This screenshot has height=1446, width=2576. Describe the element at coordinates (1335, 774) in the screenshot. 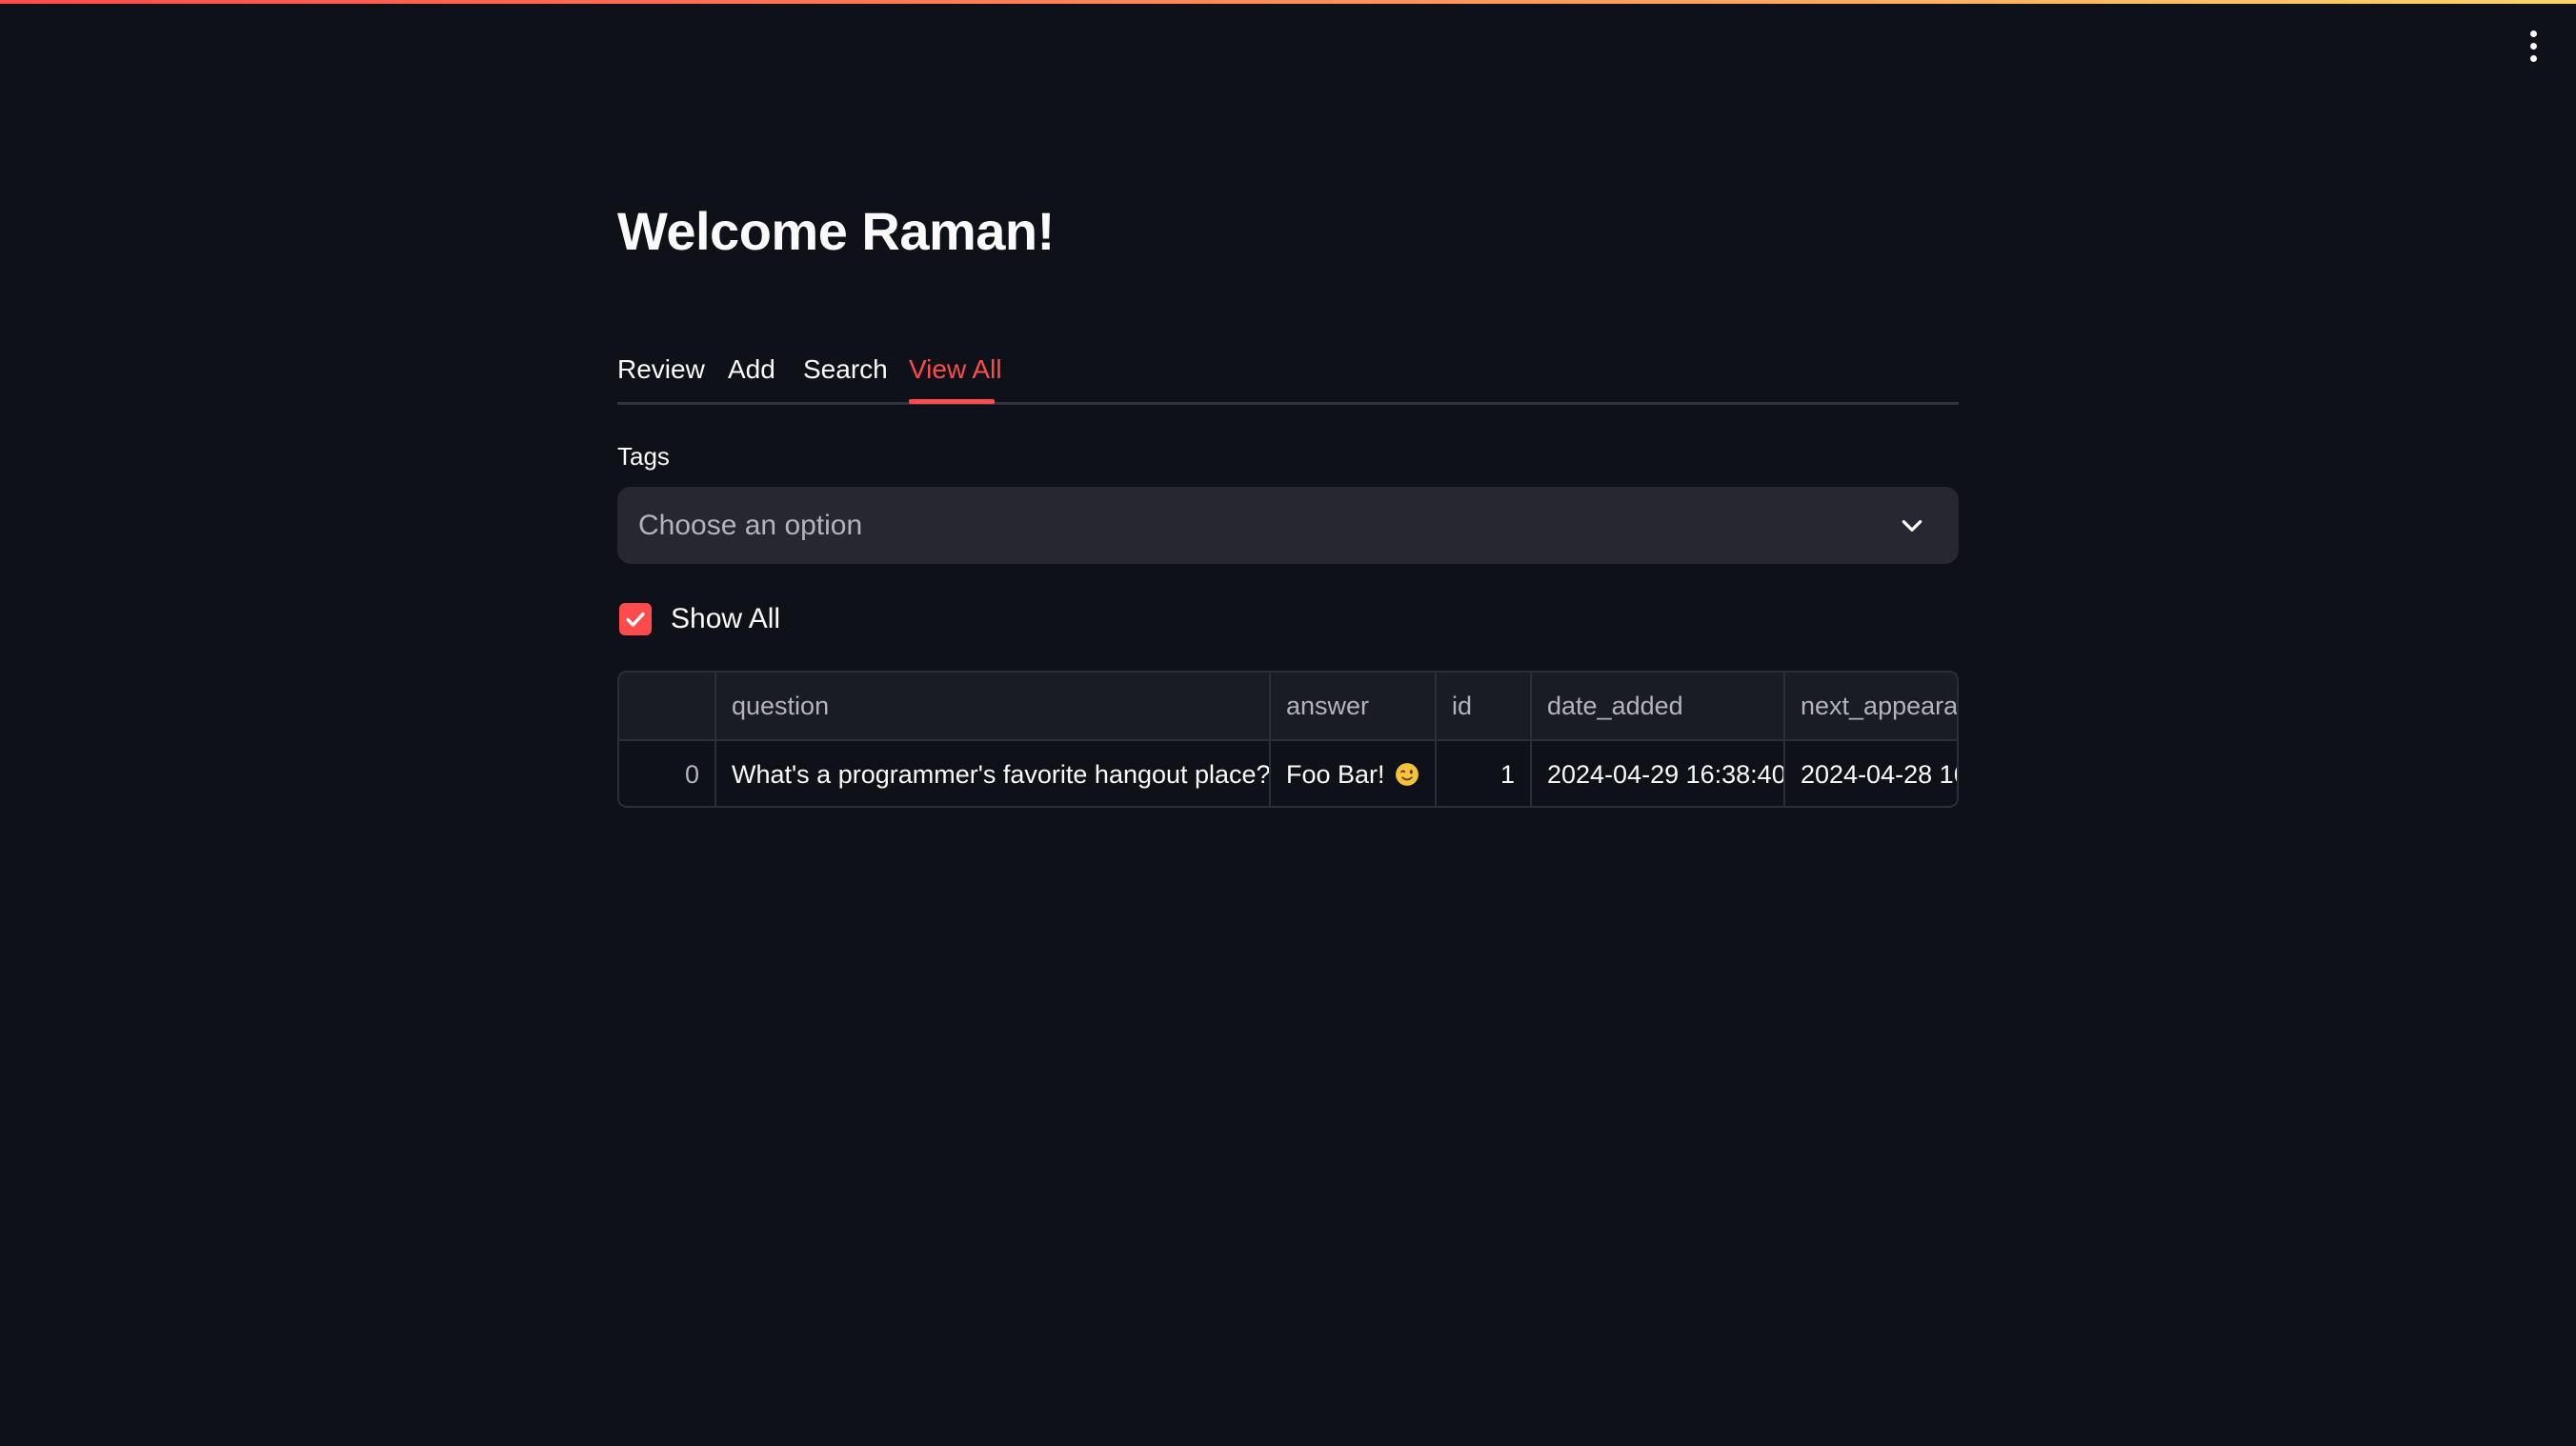

I see `answer-text: Foo Bar!` at that location.